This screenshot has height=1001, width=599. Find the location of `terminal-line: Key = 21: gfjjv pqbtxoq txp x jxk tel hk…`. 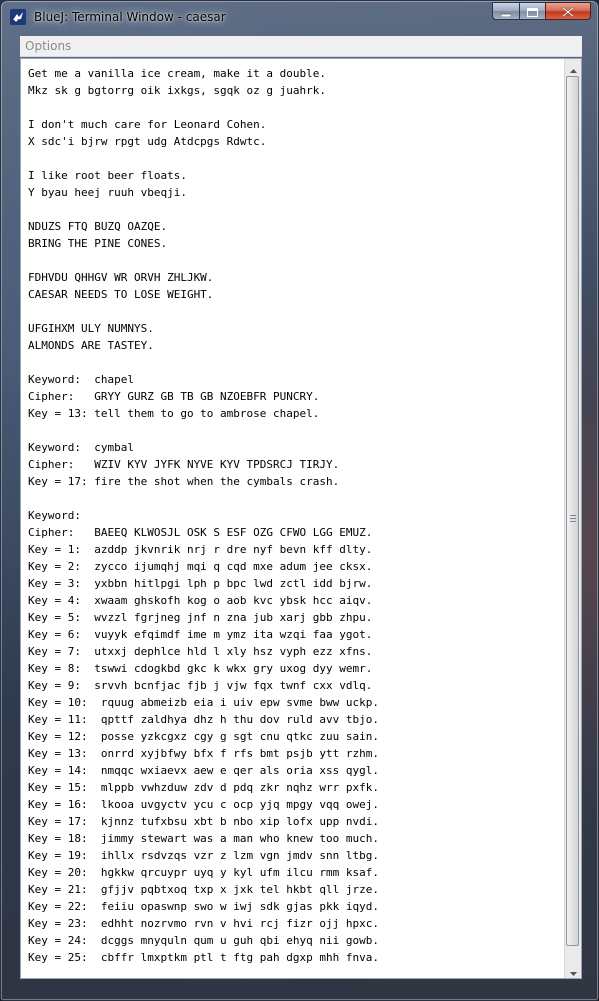

terminal-line: Key = 21: gfjjv pqbtxoq txp x jxk tel hk… is located at coordinates (203, 889).